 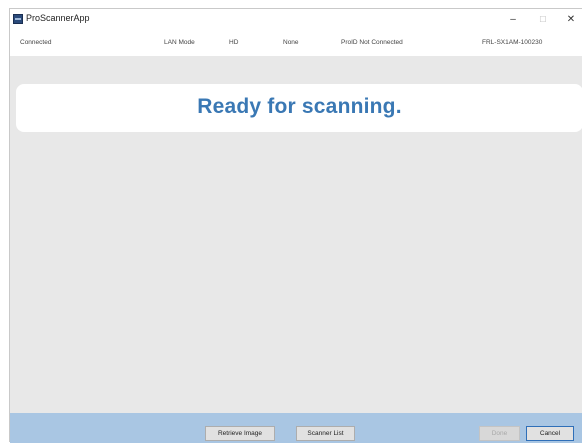 I want to click on close-button: ✕, so click(x=569, y=19).